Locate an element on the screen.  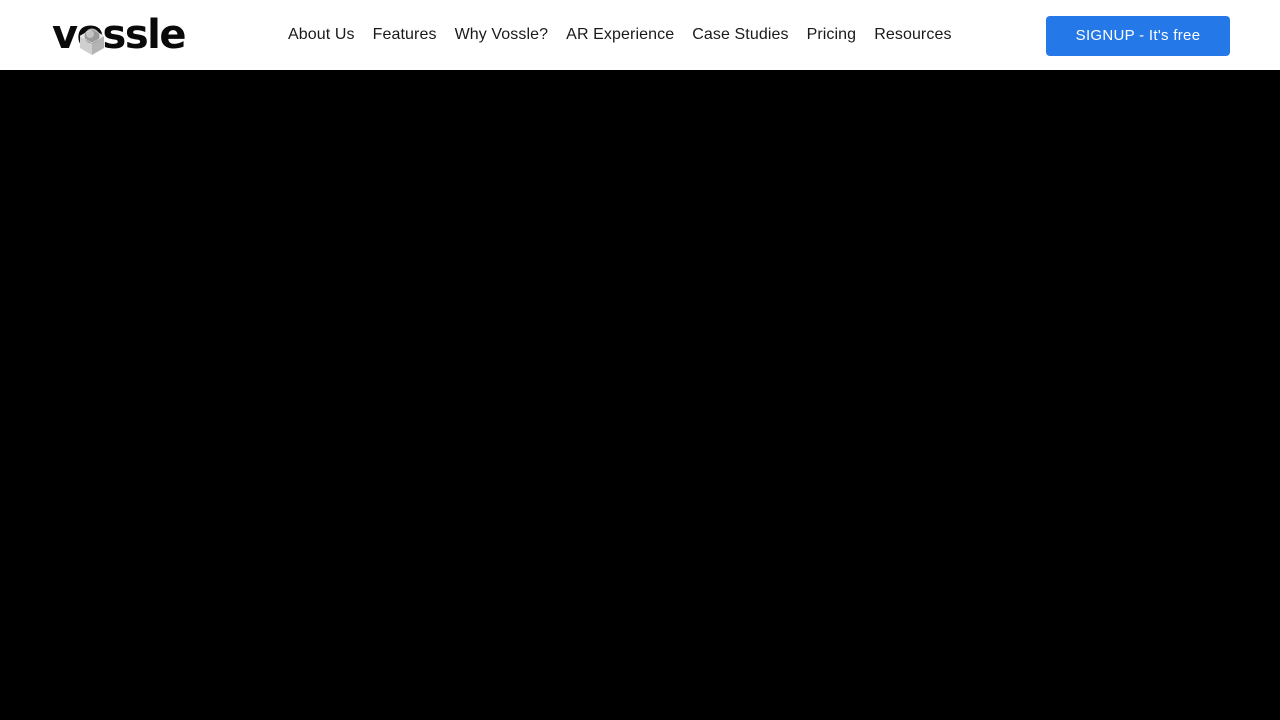
logo-wordmark: vossle is located at coordinates (119, 35).